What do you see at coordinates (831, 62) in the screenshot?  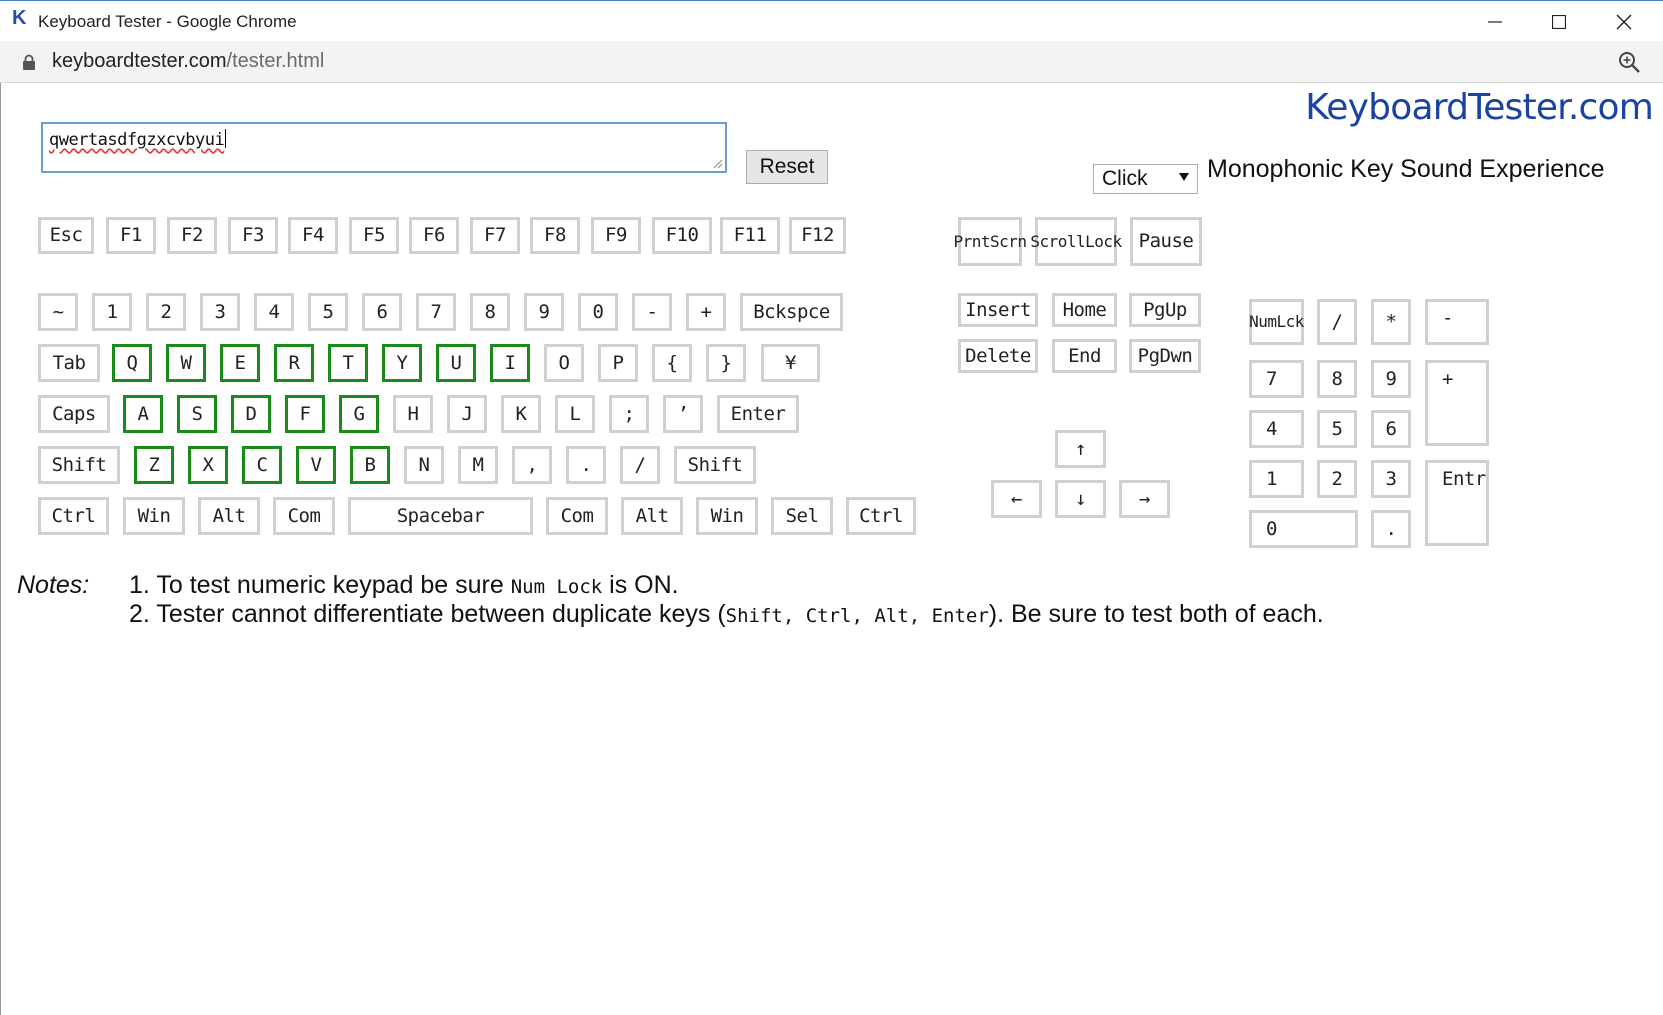 I see `address-bar: keyboardtester.com/tester.html` at bounding box center [831, 62].